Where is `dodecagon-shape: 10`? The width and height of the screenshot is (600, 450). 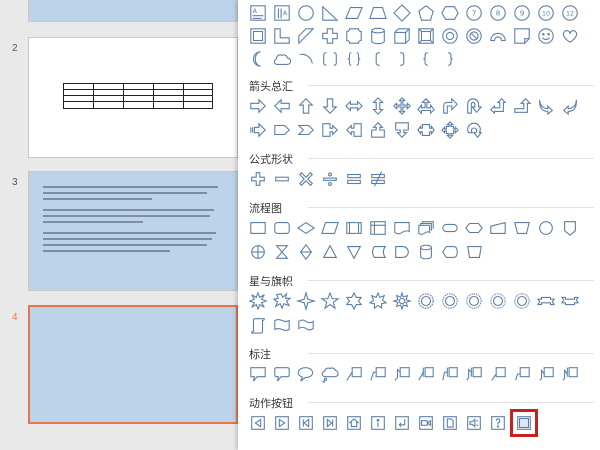 dodecagon-shape: 10 is located at coordinates (546, 13).